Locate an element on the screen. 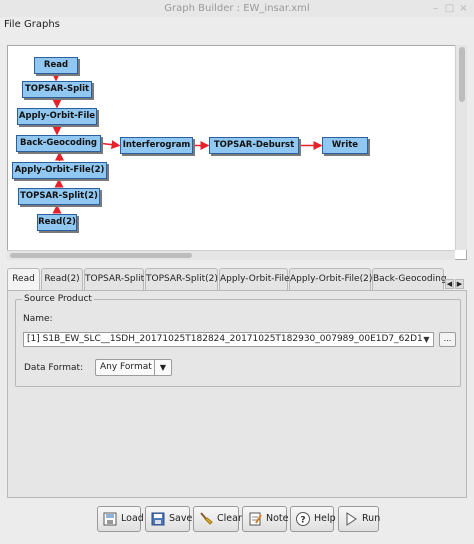 The height and width of the screenshot is (544, 474). action-buttons: Load Save Clear Note ? Help Run is located at coordinates (237, 519).